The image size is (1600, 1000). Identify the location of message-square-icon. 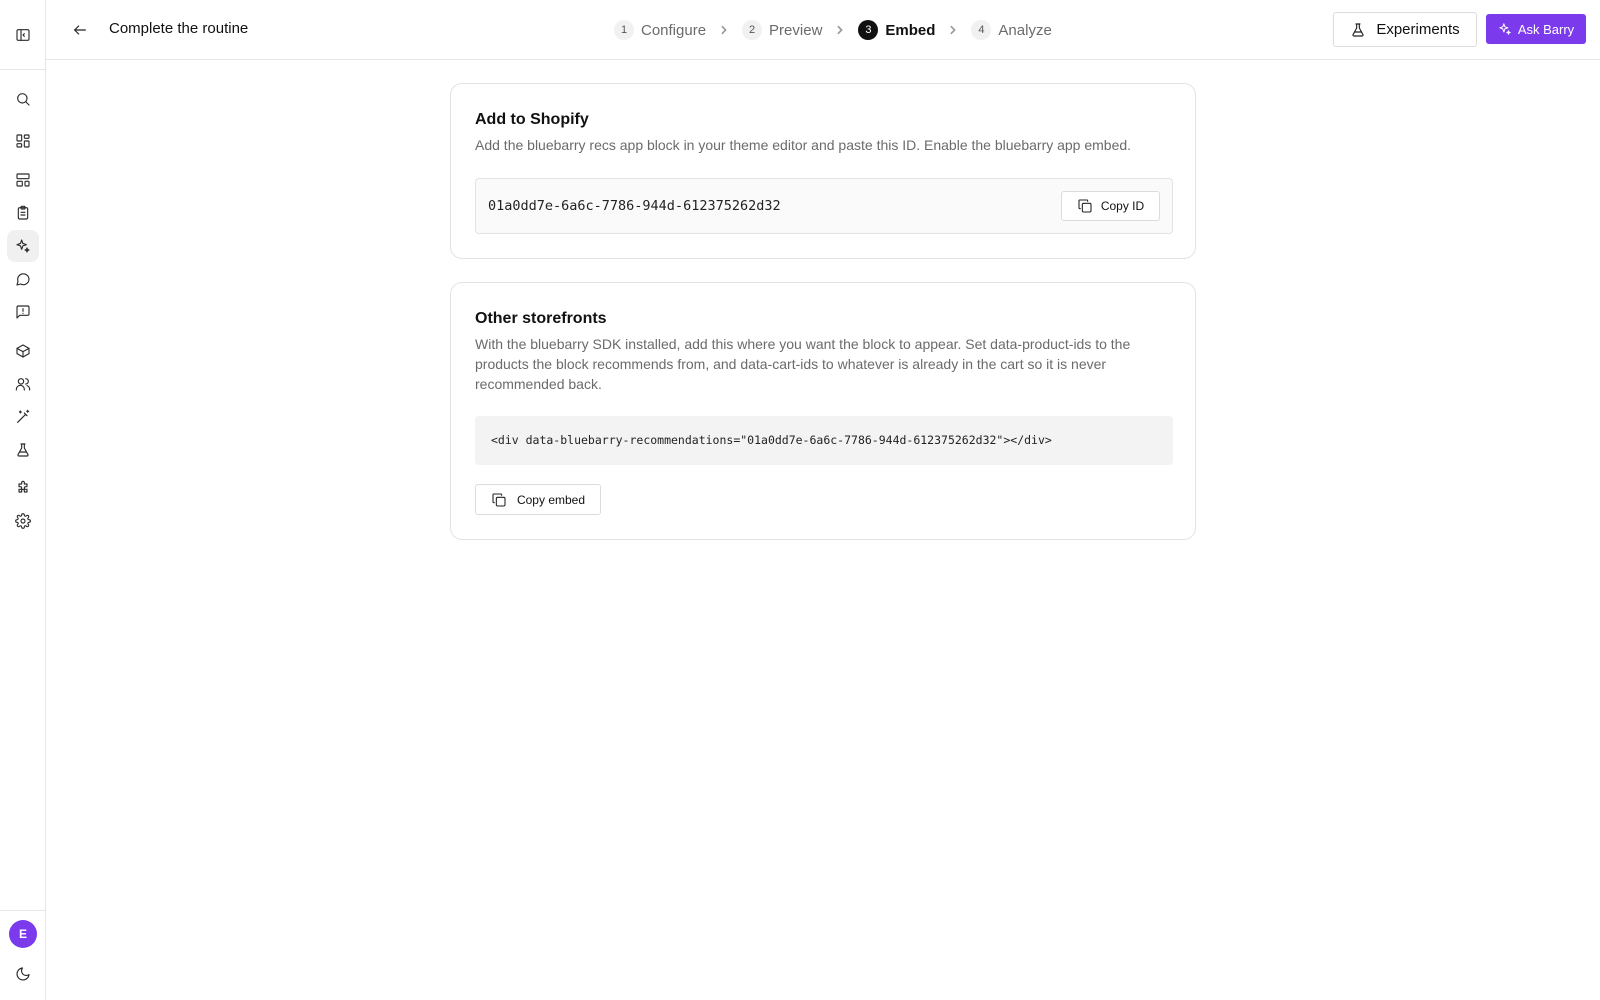
(23, 312).